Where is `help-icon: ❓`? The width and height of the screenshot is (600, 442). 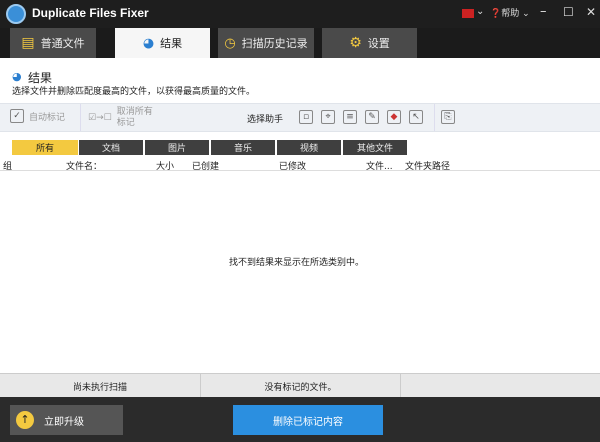 help-icon: ❓ is located at coordinates (496, 14).